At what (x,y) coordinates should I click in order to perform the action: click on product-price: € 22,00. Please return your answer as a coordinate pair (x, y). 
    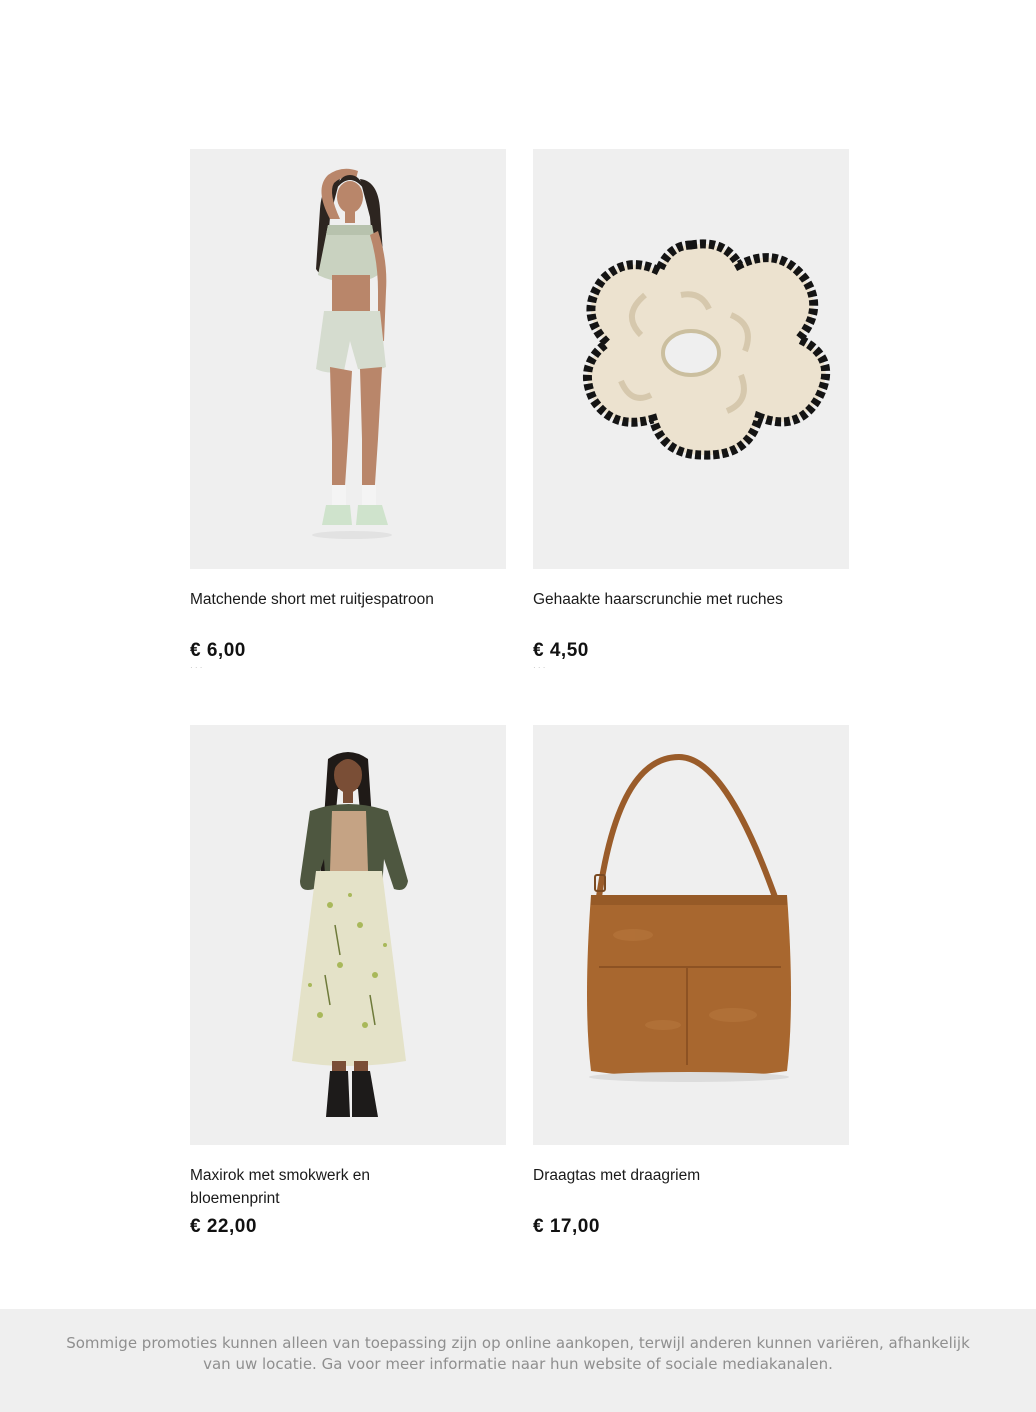
    Looking at the image, I should click on (223, 1226).